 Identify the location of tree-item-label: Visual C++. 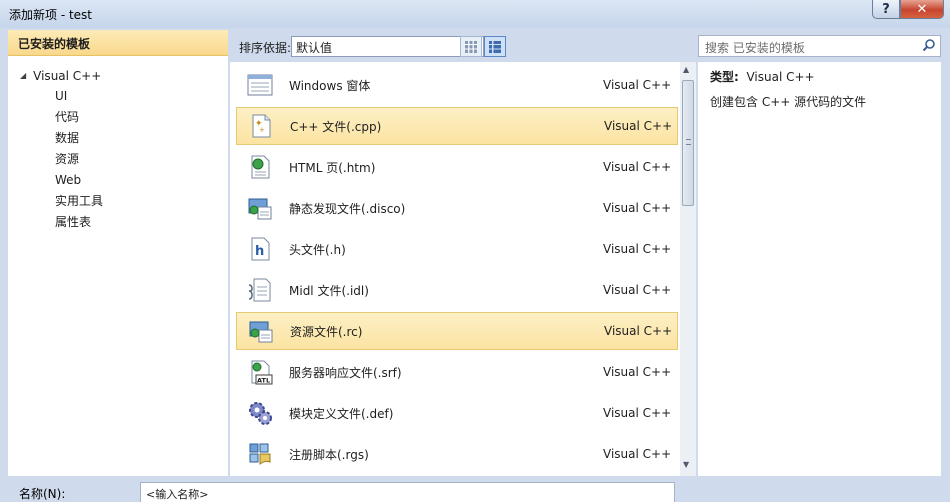
(67, 75).